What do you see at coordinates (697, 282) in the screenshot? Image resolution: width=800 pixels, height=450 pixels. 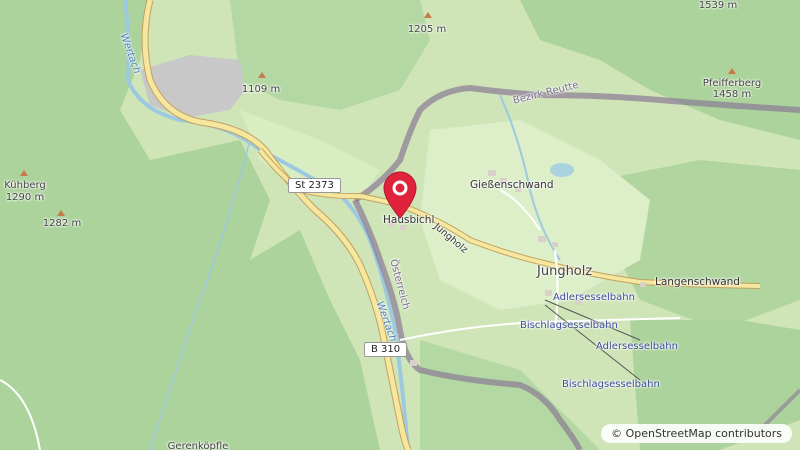 I see `place-label-langenschwand: Langenschwand` at bounding box center [697, 282].